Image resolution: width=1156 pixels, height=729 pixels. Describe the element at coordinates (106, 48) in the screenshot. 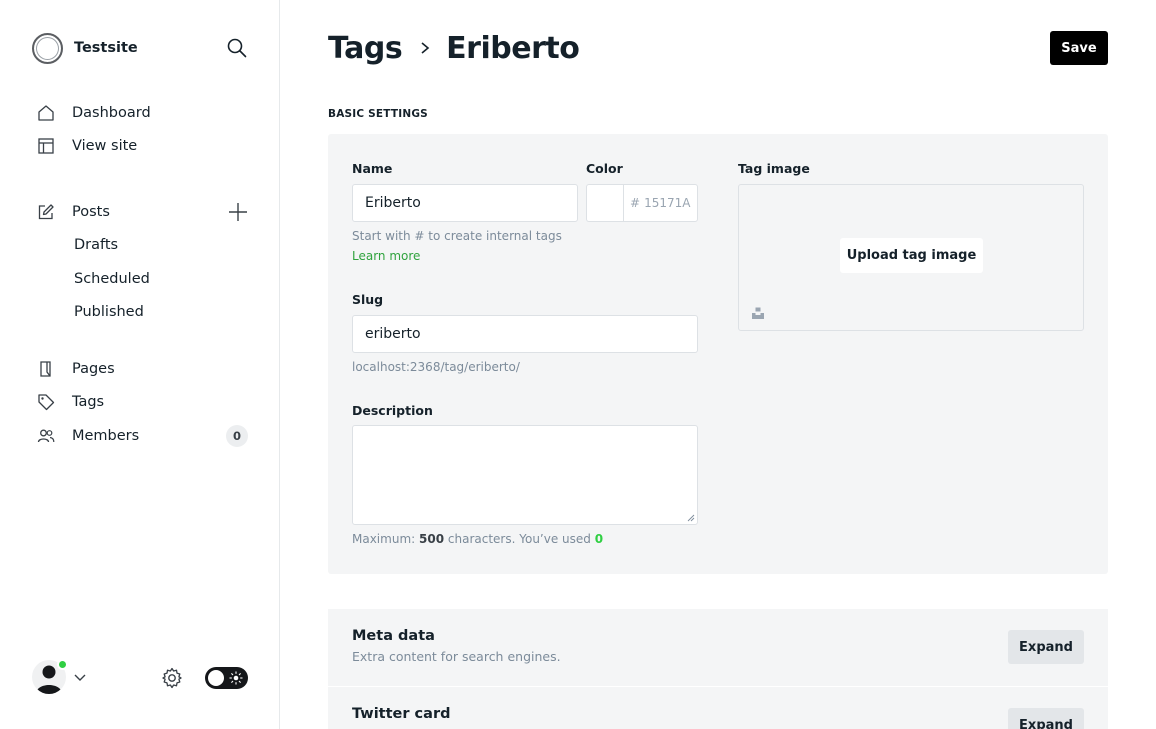

I see `site-name: Testsite` at that location.